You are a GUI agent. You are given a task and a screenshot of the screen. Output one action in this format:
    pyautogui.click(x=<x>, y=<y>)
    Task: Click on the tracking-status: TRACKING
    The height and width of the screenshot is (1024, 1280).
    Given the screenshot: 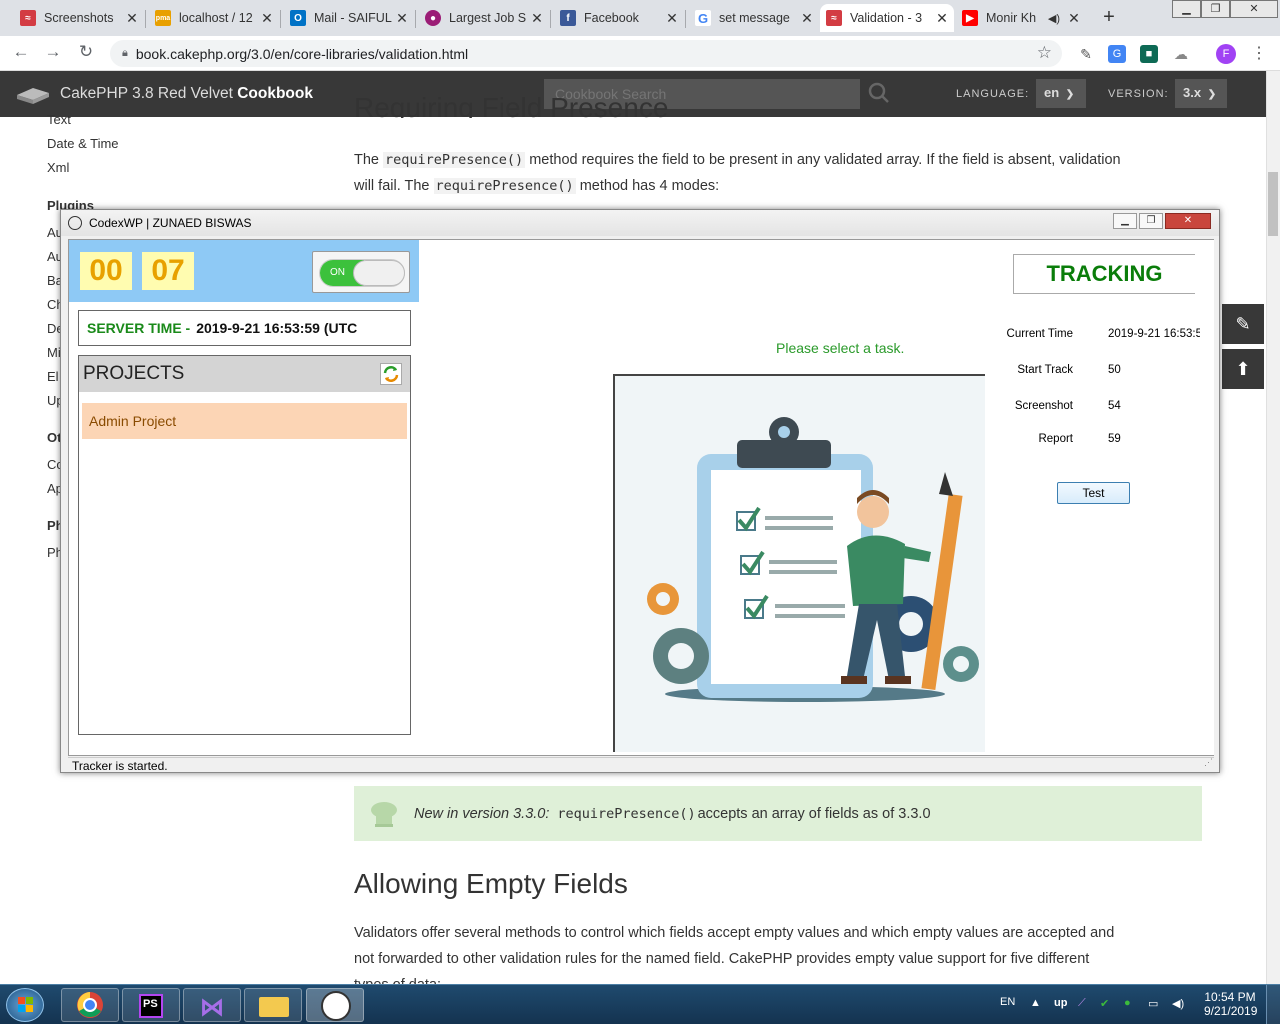 What is the action you would take?
    pyautogui.click(x=1104, y=274)
    